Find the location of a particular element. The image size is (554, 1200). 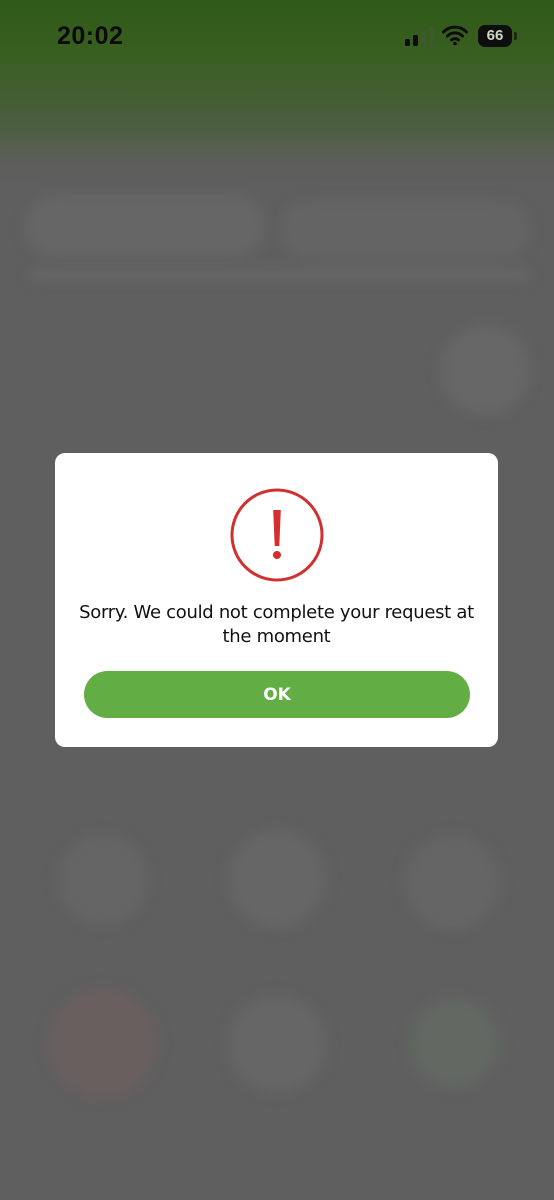

battery-cap is located at coordinates (515, 36).